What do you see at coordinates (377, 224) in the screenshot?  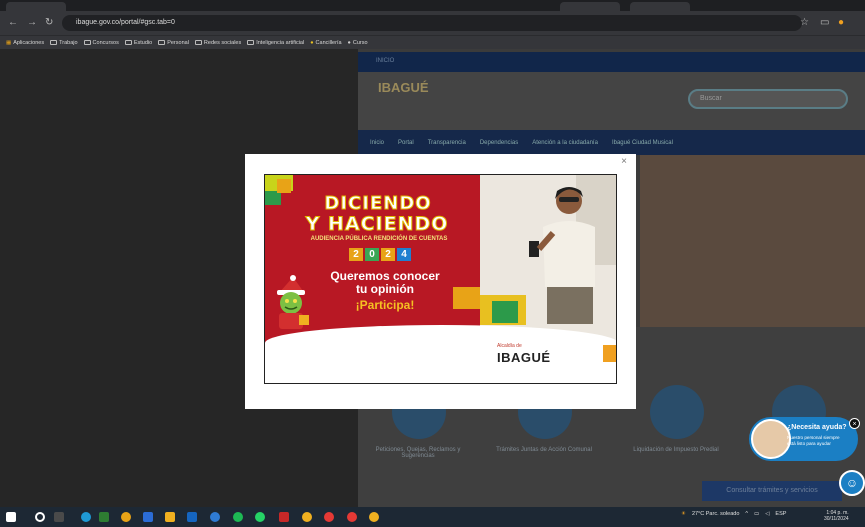 I see `promo-title-line2: Y HACIENDO` at bounding box center [377, 224].